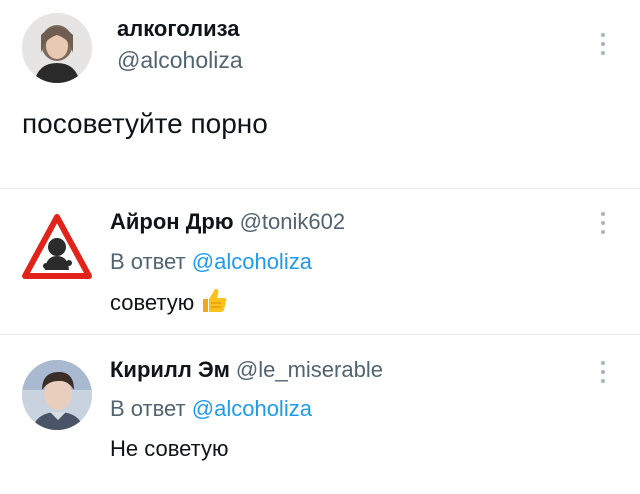 Image resolution: width=640 pixels, height=494 pixels. I want to click on reply-text-row: Не советую, so click(169, 449).